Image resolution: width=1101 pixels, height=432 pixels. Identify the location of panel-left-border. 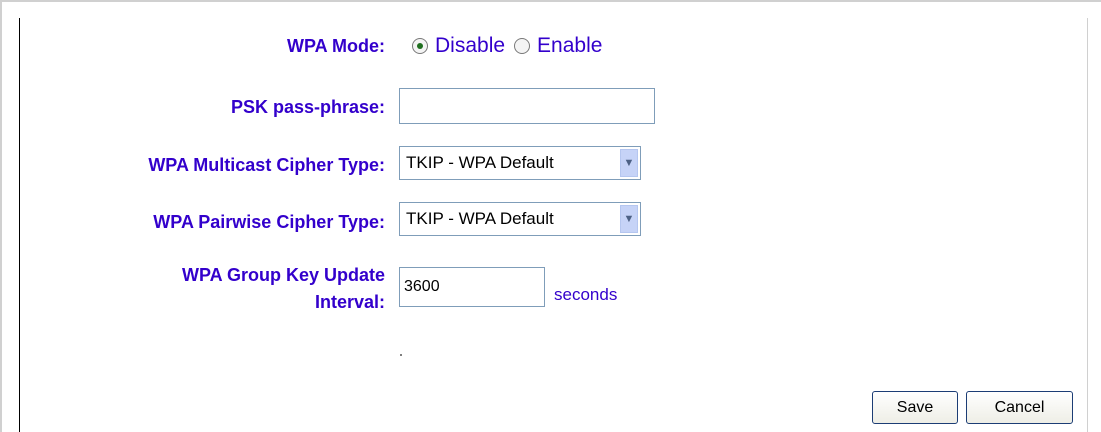
(1, 216).